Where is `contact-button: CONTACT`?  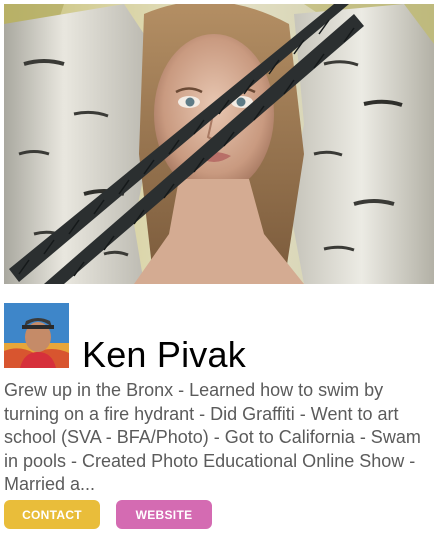
contact-button: CONTACT is located at coordinates (52, 514).